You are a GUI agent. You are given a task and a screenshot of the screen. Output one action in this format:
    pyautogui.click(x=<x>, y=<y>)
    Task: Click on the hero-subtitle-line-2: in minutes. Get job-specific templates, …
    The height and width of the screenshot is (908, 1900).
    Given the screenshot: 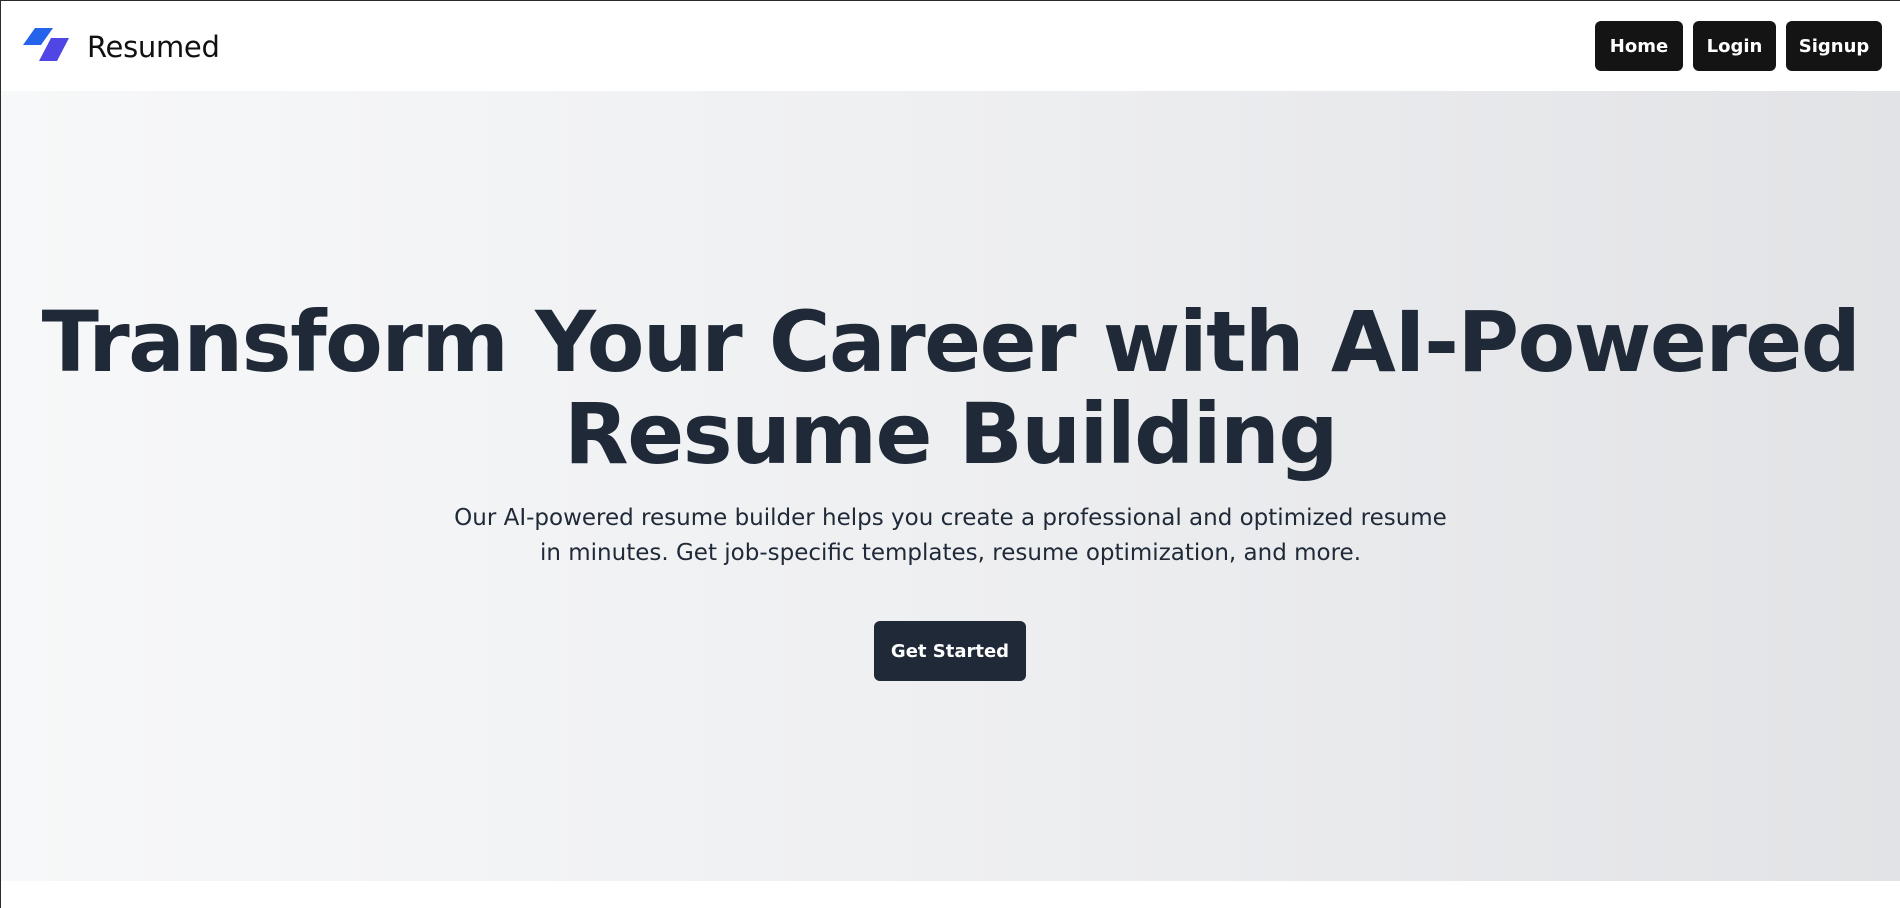 What is the action you would take?
    pyautogui.click(x=950, y=553)
    